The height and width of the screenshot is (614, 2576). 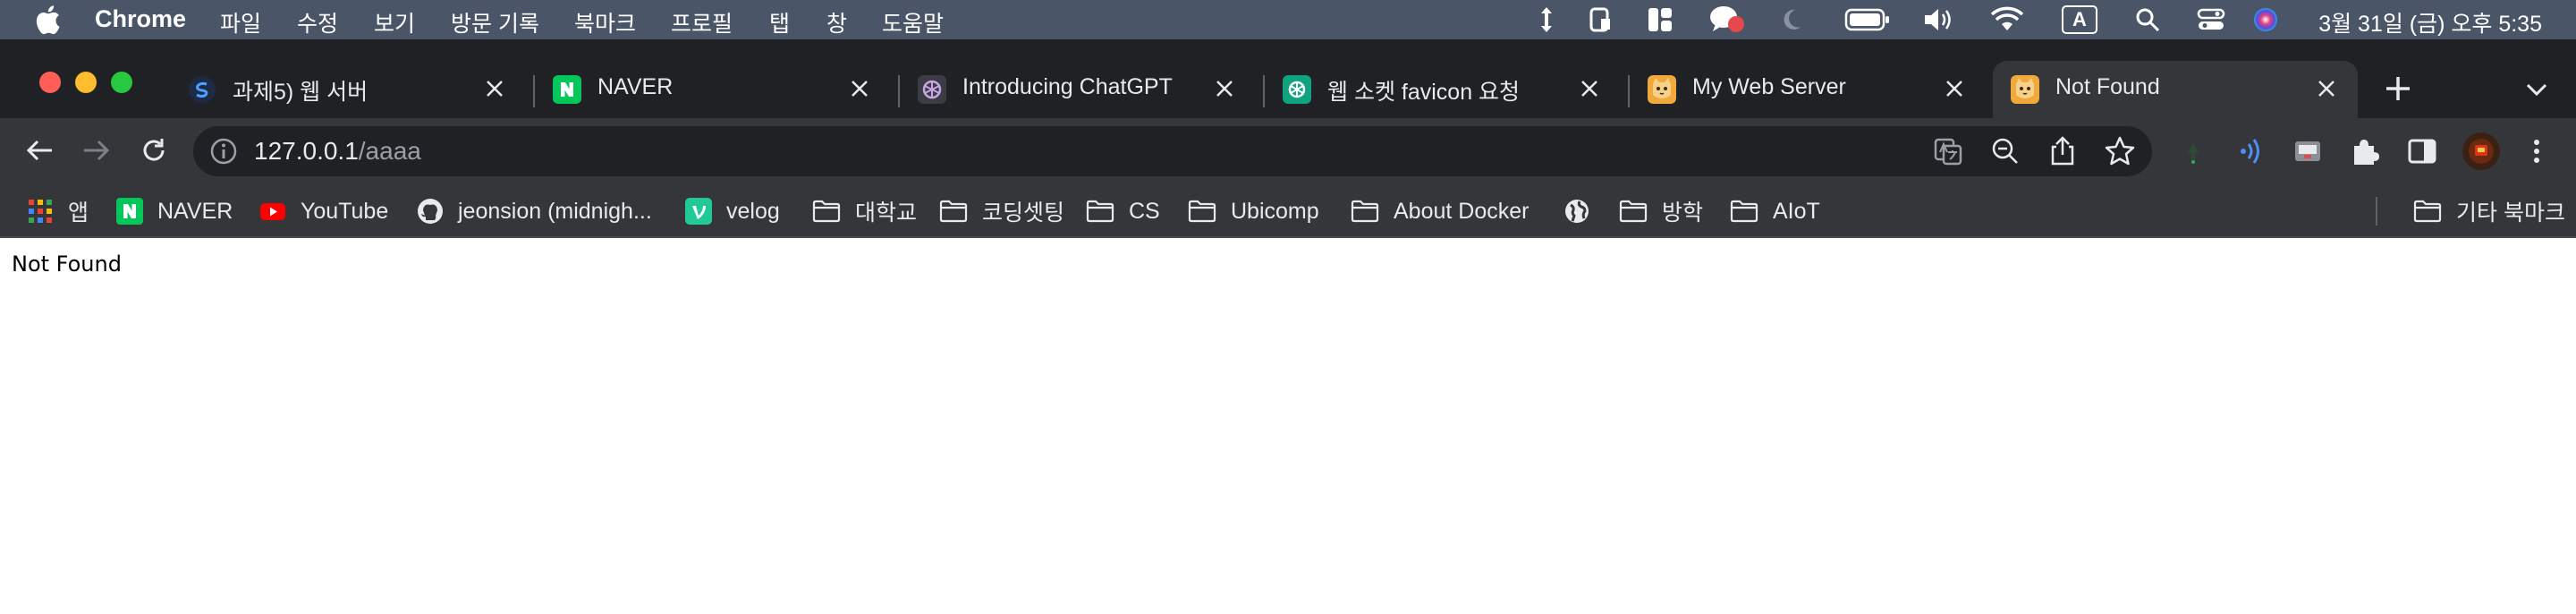 What do you see at coordinates (913, 22) in the screenshot?
I see `menu-help: 도움말` at bounding box center [913, 22].